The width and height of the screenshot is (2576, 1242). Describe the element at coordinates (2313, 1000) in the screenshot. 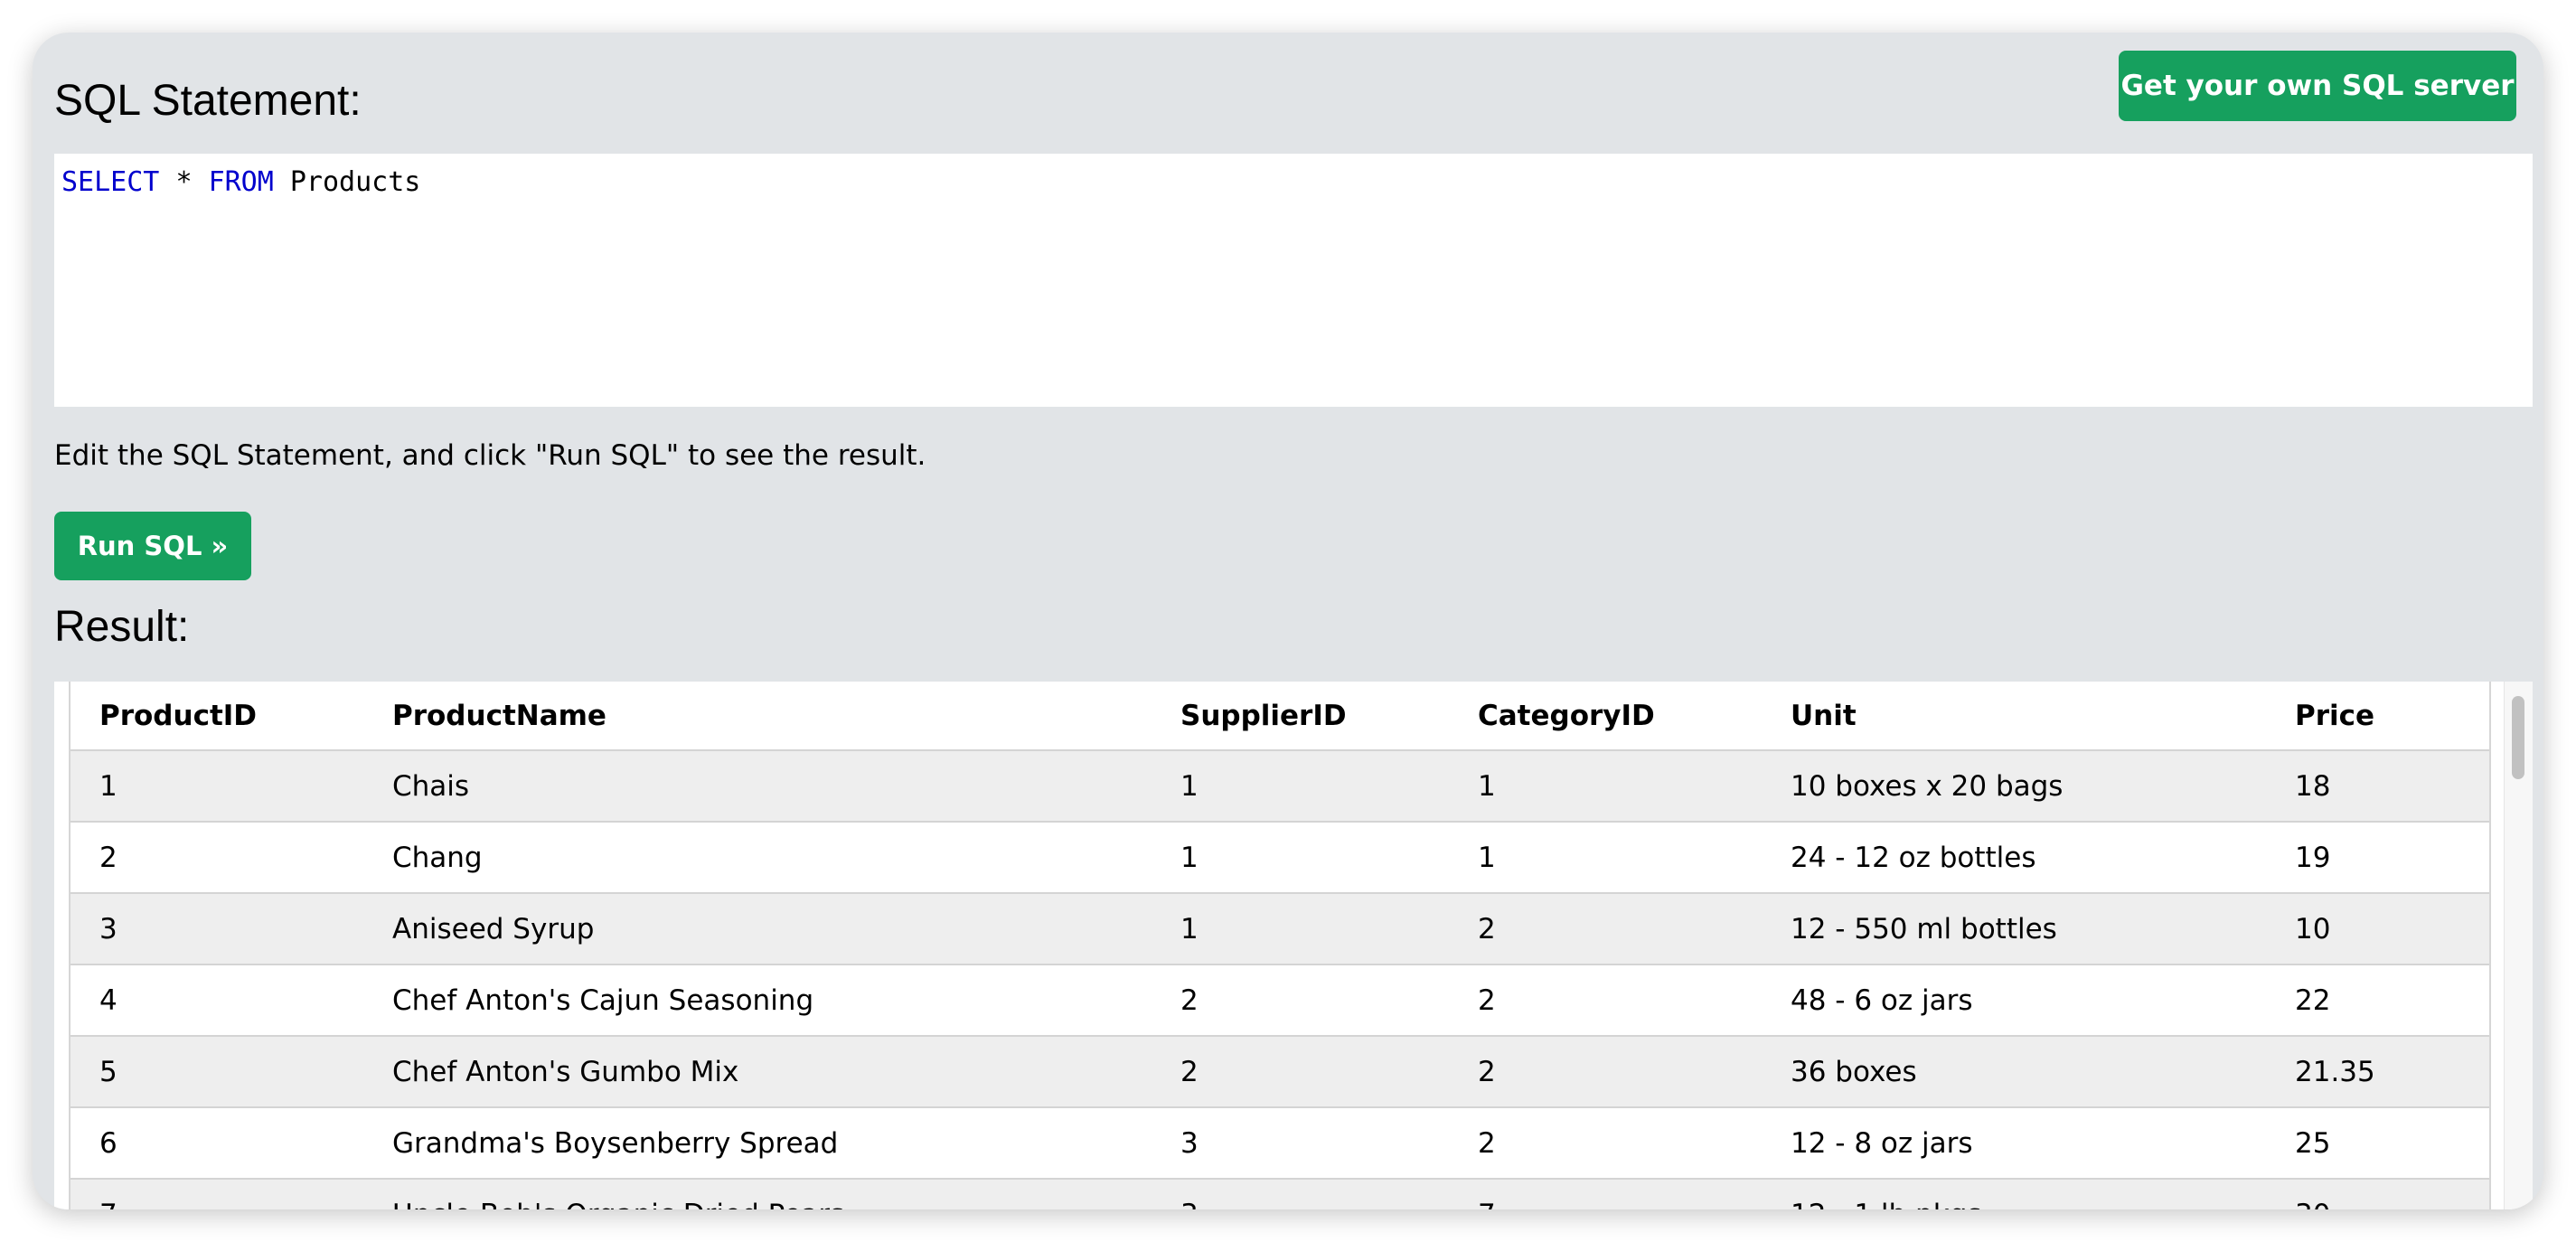

I see `table-cell: 22` at that location.